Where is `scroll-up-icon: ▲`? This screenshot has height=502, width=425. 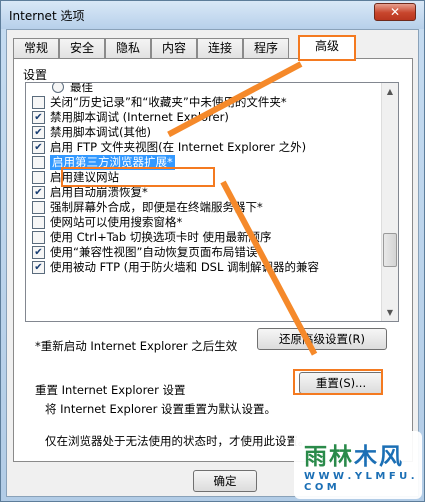 scroll-up-icon: ▲ is located at coordinates (390, 91).